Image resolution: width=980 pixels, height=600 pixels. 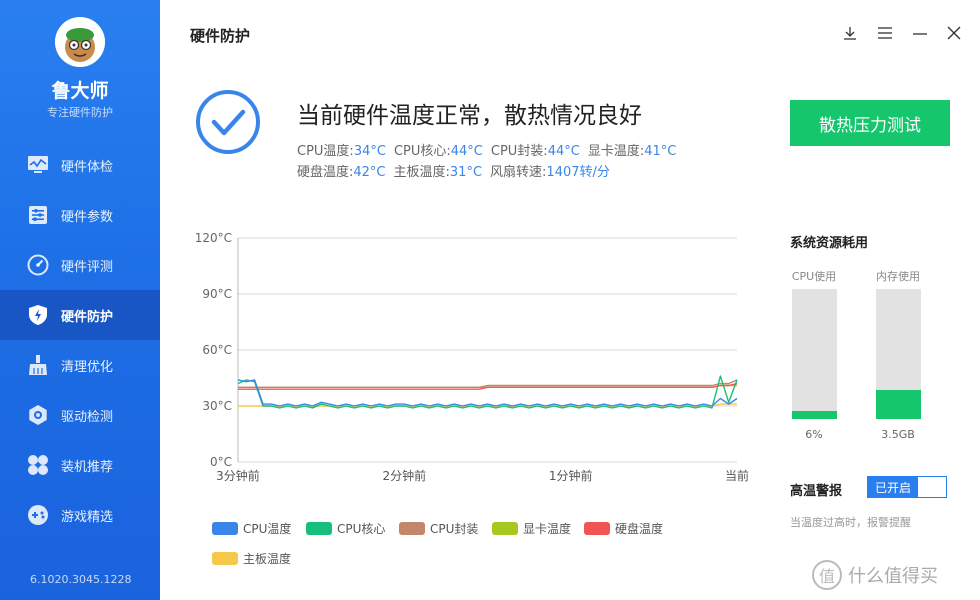 I want to click on version-label: 6.1020.3045.1228, so click(x=81, y=579).